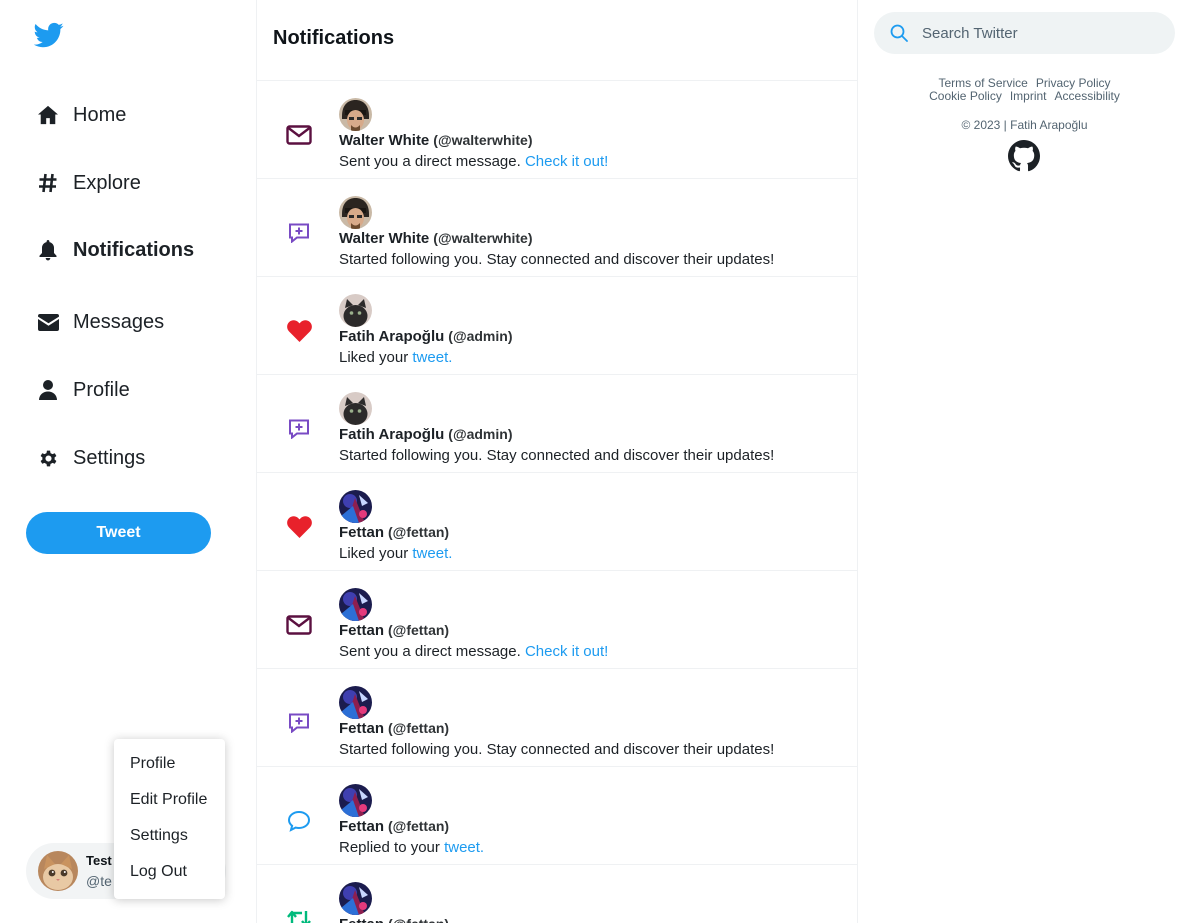  Describe the element at coordinates (99, 881) in the screenshot. I see `account-handle: @te` at that location.